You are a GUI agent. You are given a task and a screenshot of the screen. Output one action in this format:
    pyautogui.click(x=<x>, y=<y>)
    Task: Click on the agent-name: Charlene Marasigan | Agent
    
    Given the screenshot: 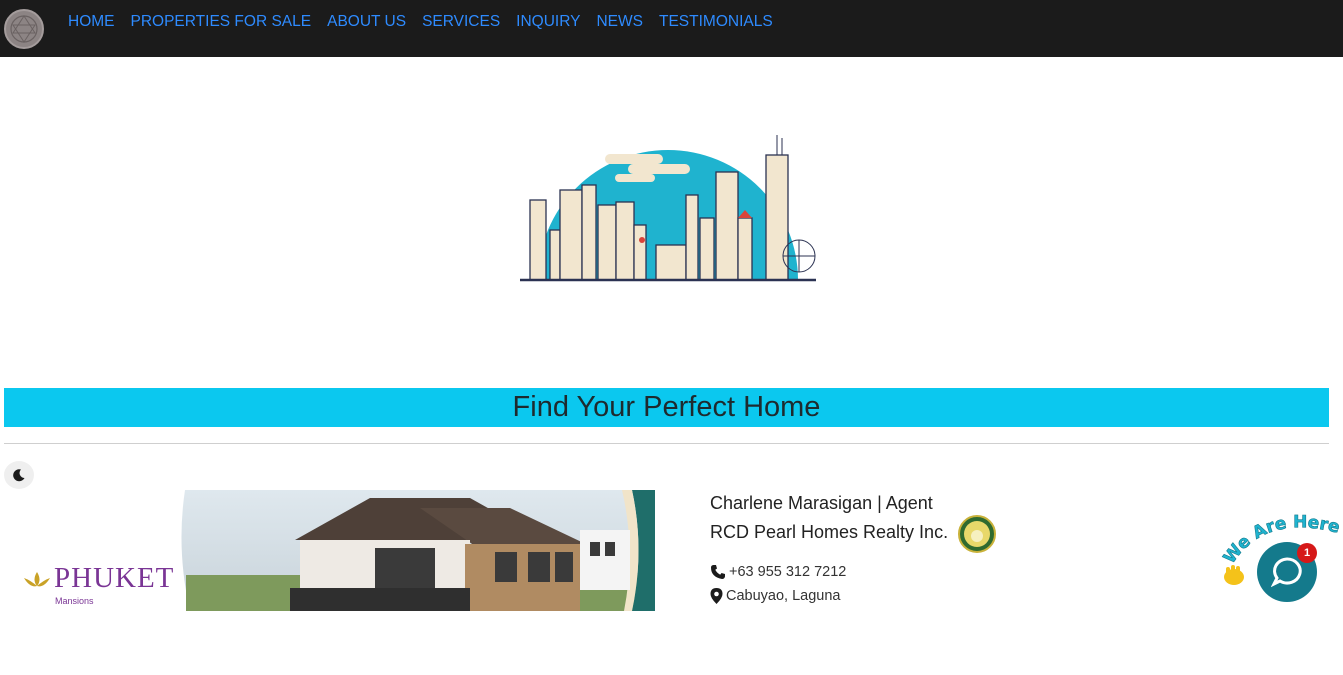 What is the action you would take?
    pyautogui.click(x=821, y=503)
    